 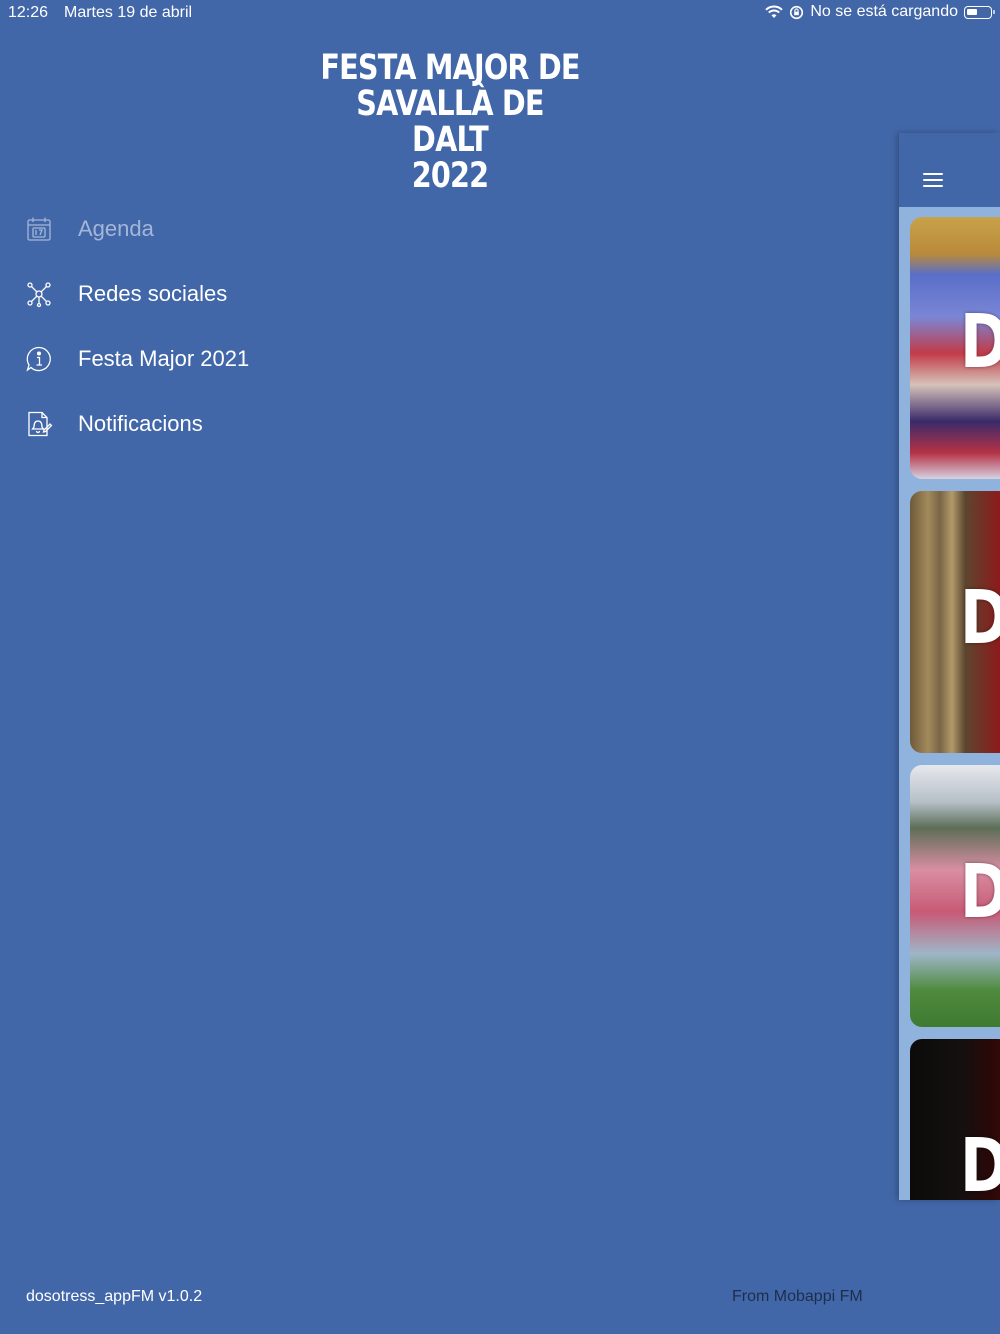 I want to click on menu-item-festa-major-2021: Festa Major 2021, so click(x=200, y=358).